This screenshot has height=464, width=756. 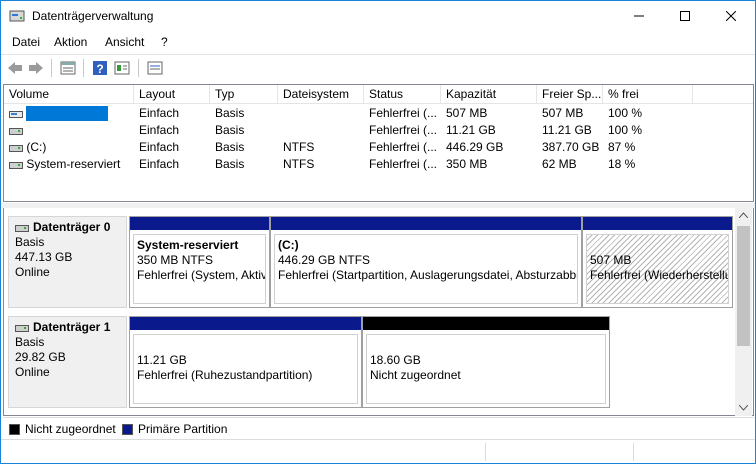 What do you see at coordinates (122, 68) in the screenshot?
I see `properties-icon` at bounding box center [122, 68].